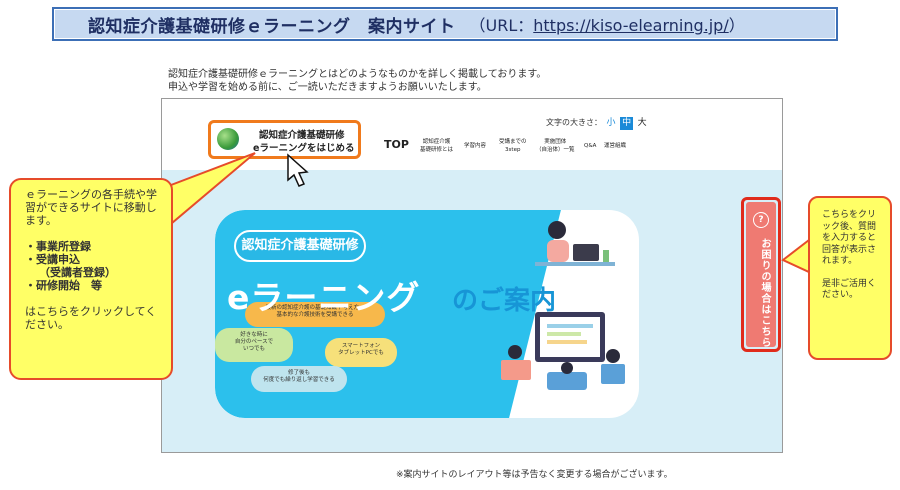 Image resolution: width=900 pixels, height=490 pixels. Describe the element at coordinates (534, 475) in the screenshot. I see `layout-change-note: ※案内サイトのレイアウト等は予告なく変更する場合がございます。` at that location.